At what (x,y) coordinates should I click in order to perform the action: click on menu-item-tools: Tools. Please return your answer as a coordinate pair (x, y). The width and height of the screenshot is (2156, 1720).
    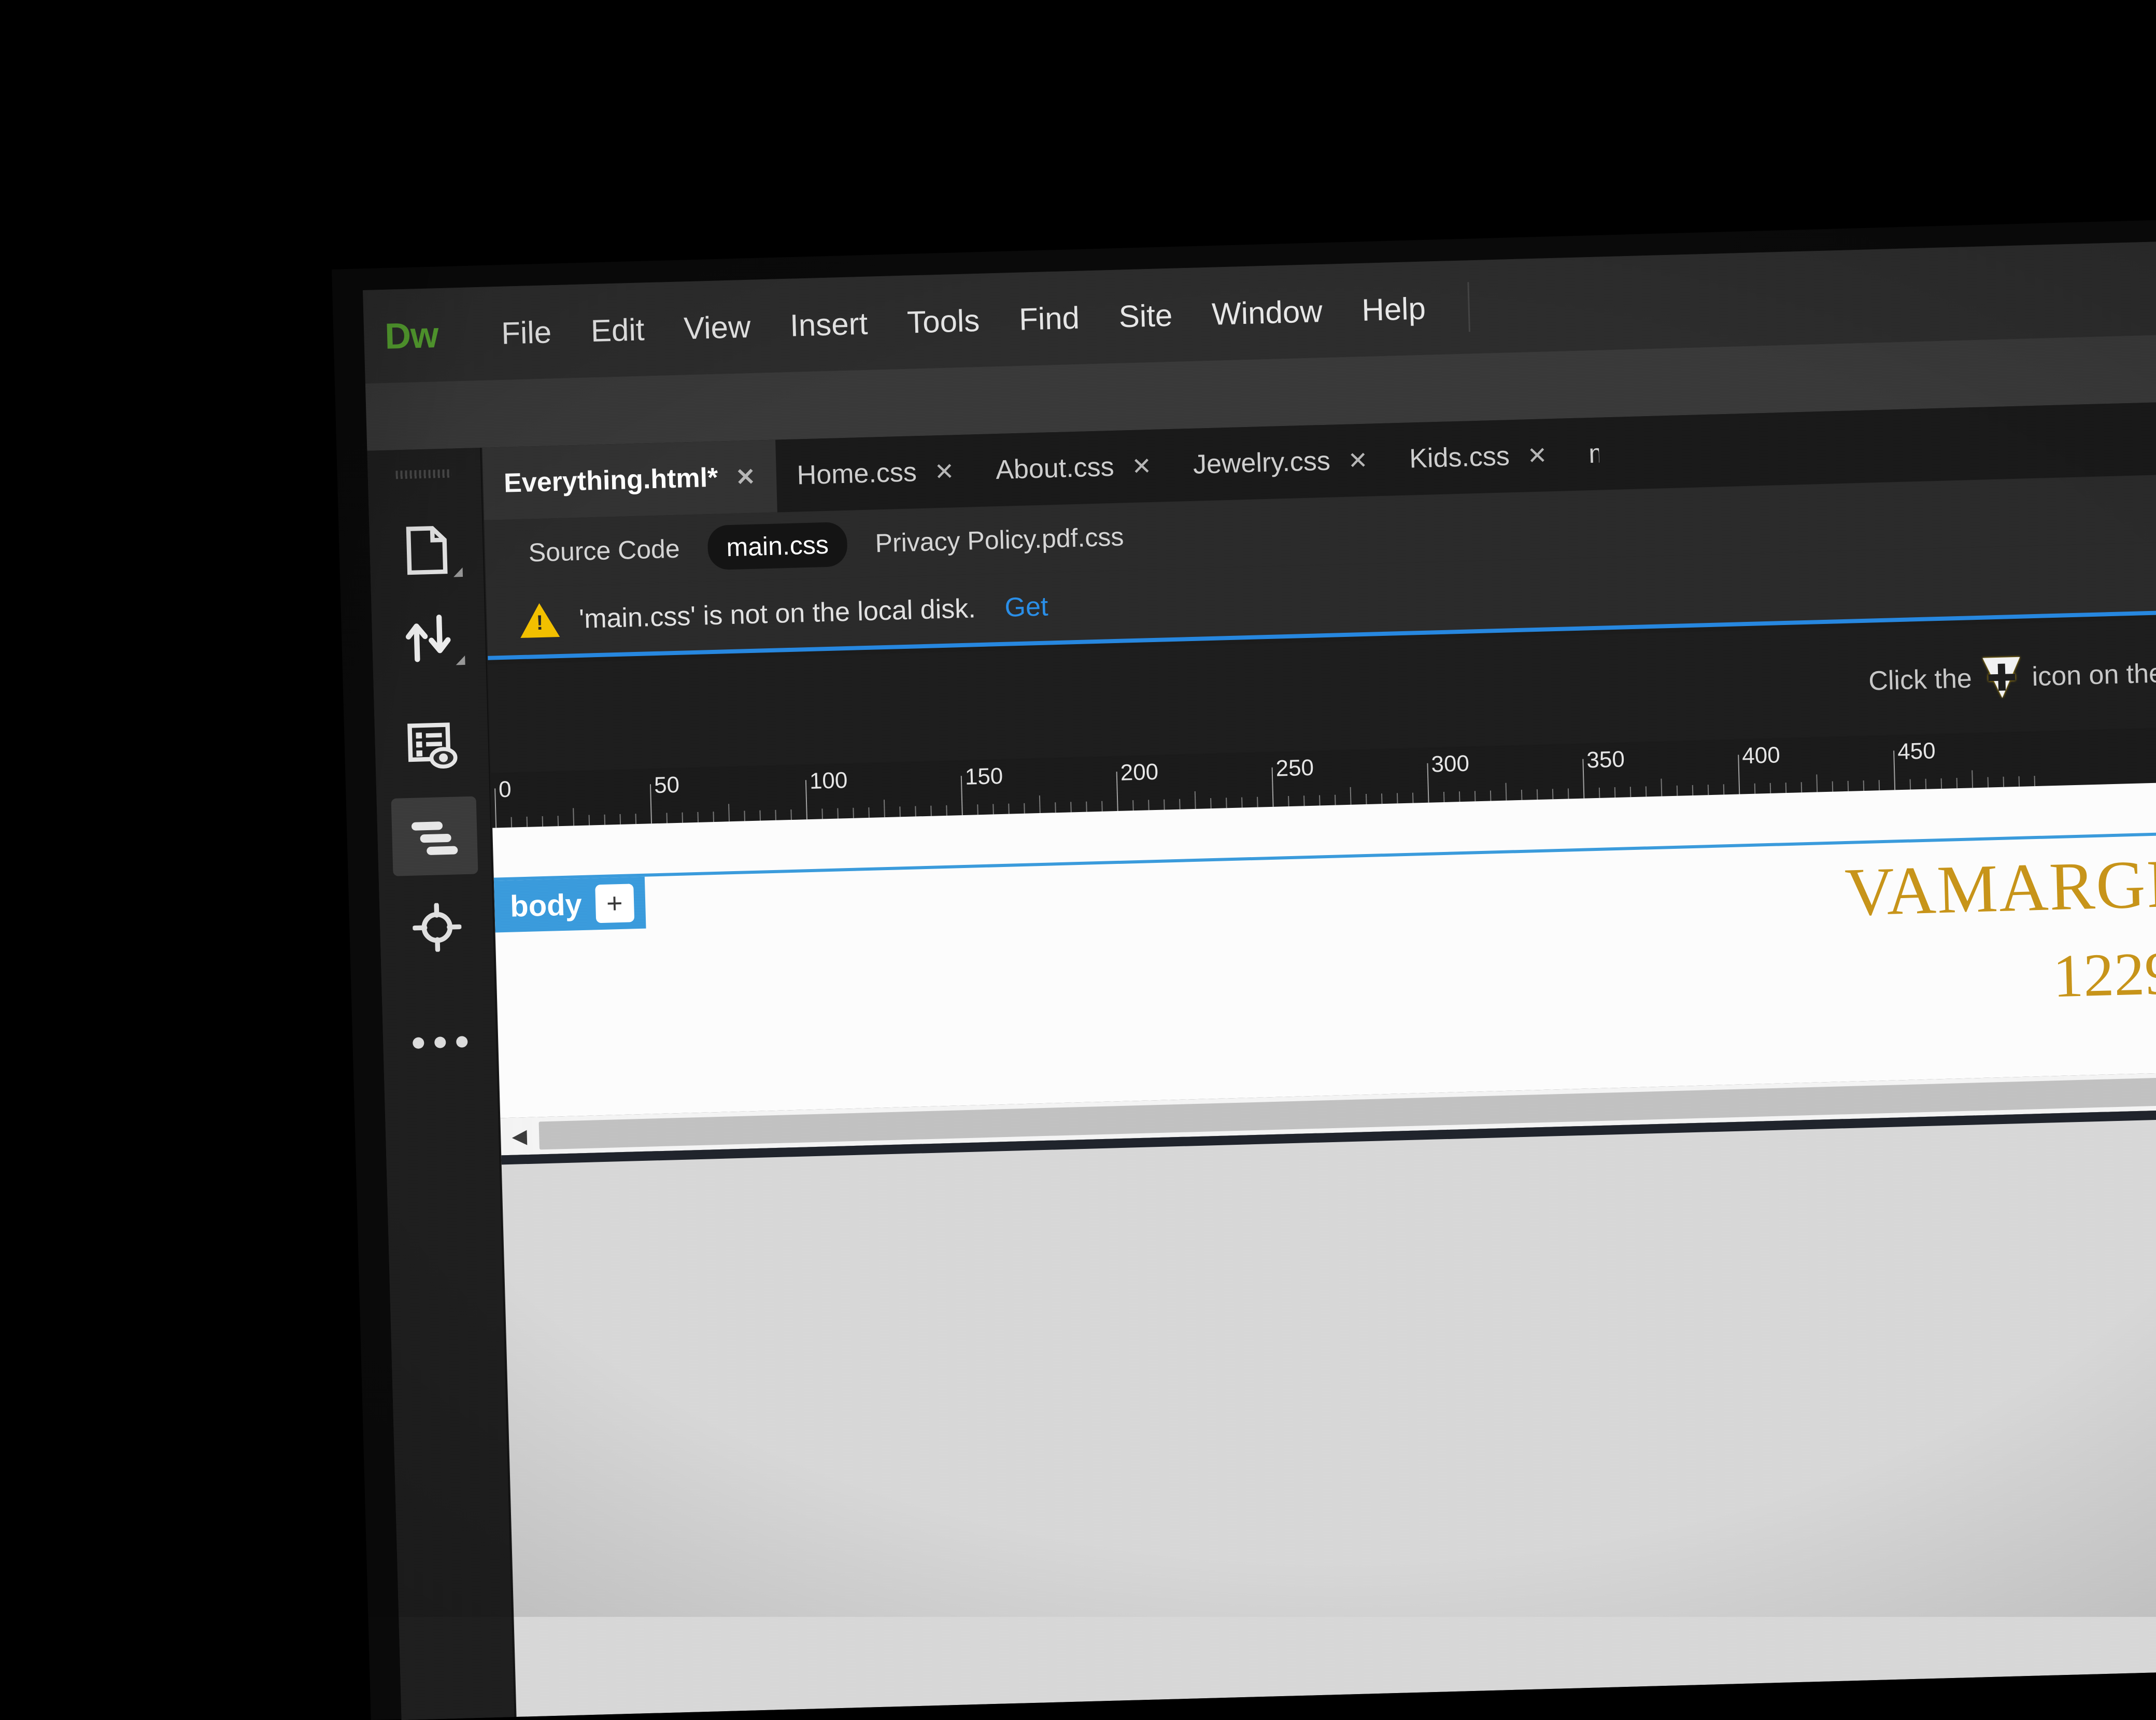
    Looking at the image, I should click on (944, 321).